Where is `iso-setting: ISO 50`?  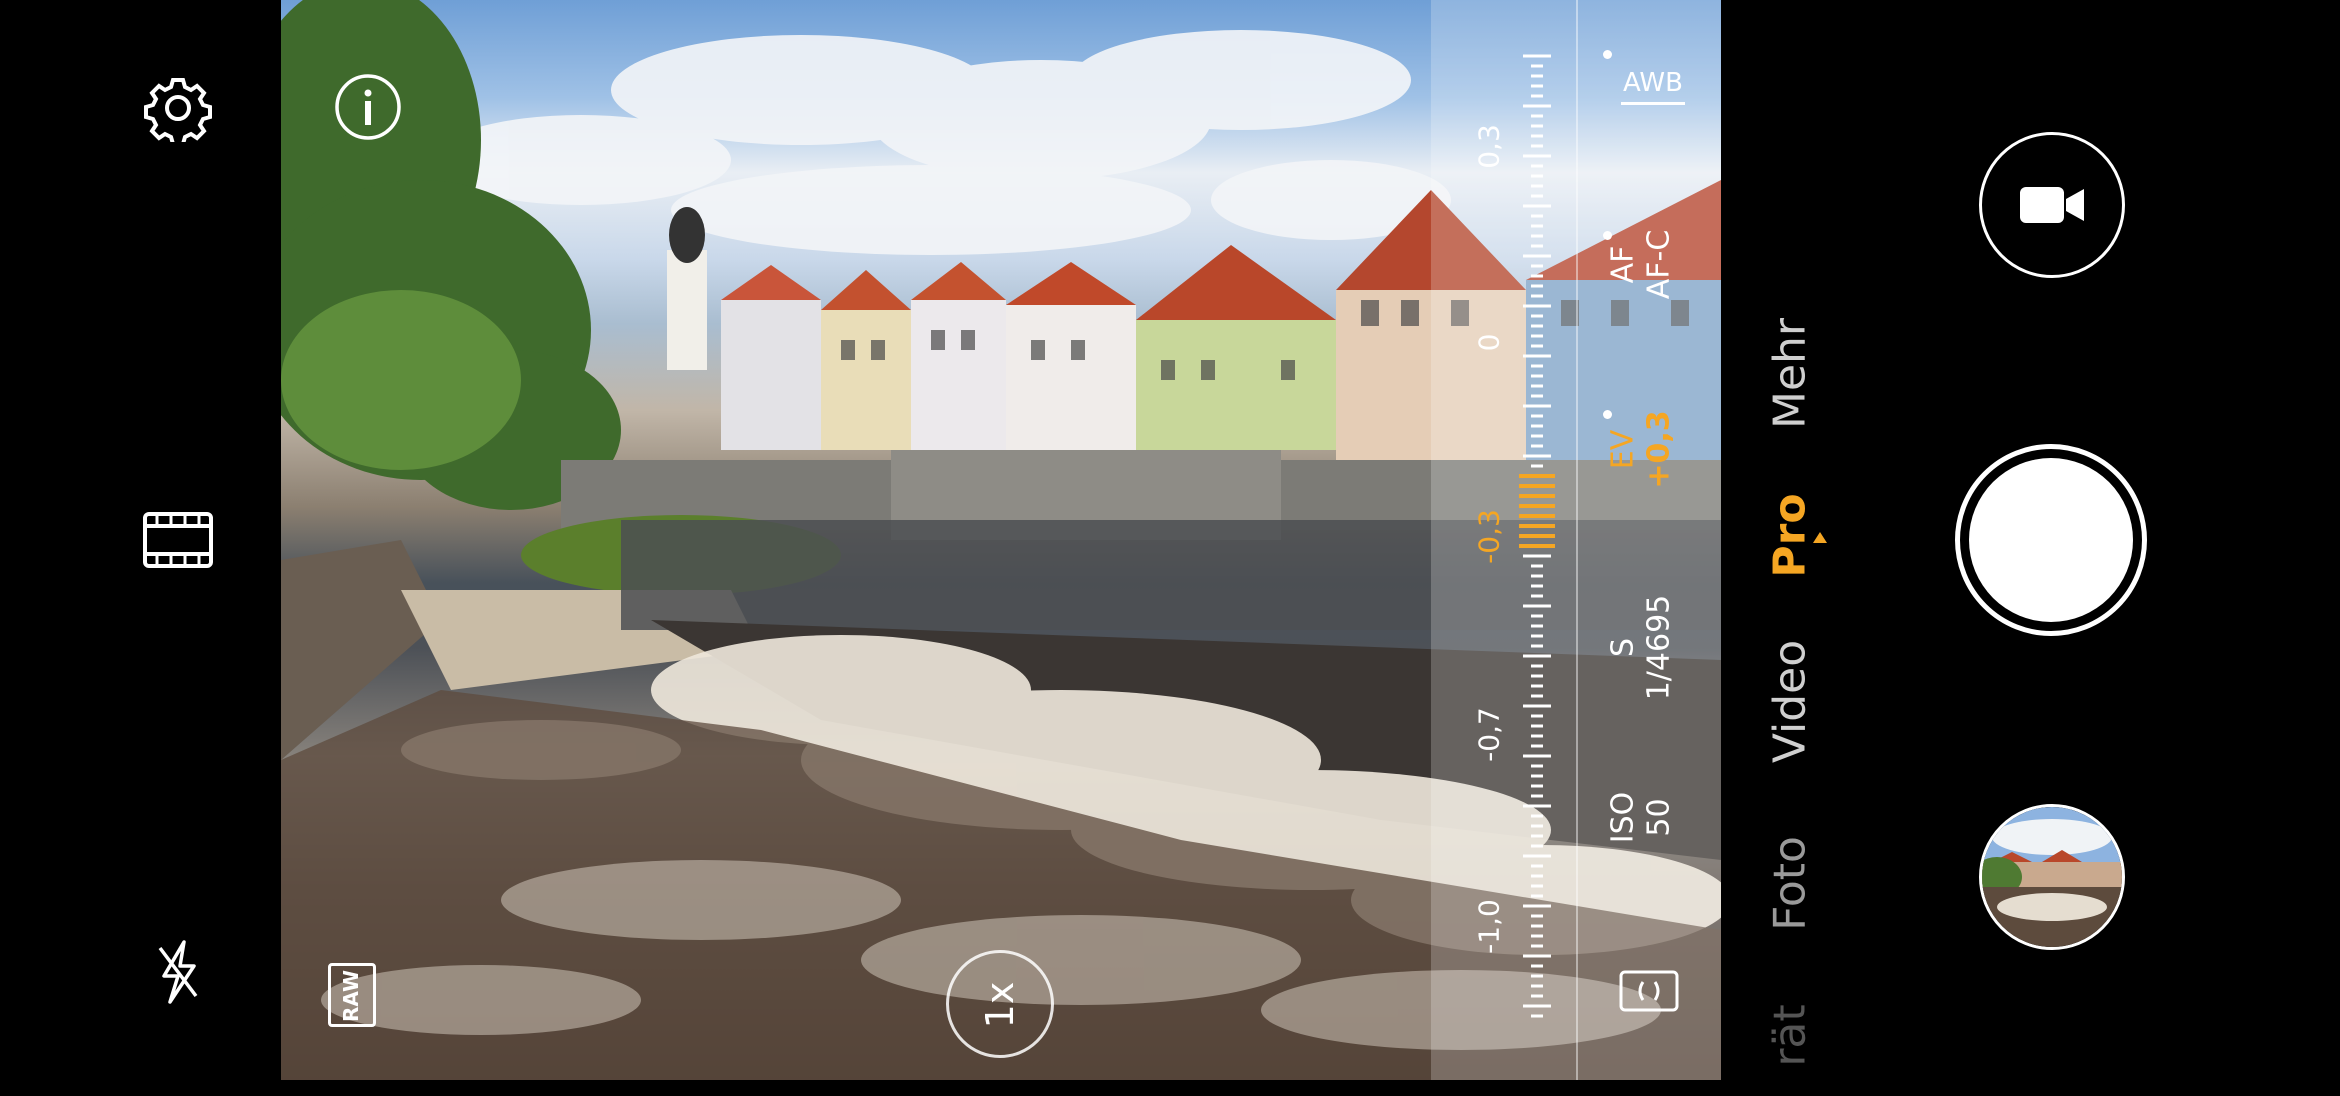
iso-setting: ISO 50 is located at coordinates (1651, 815).